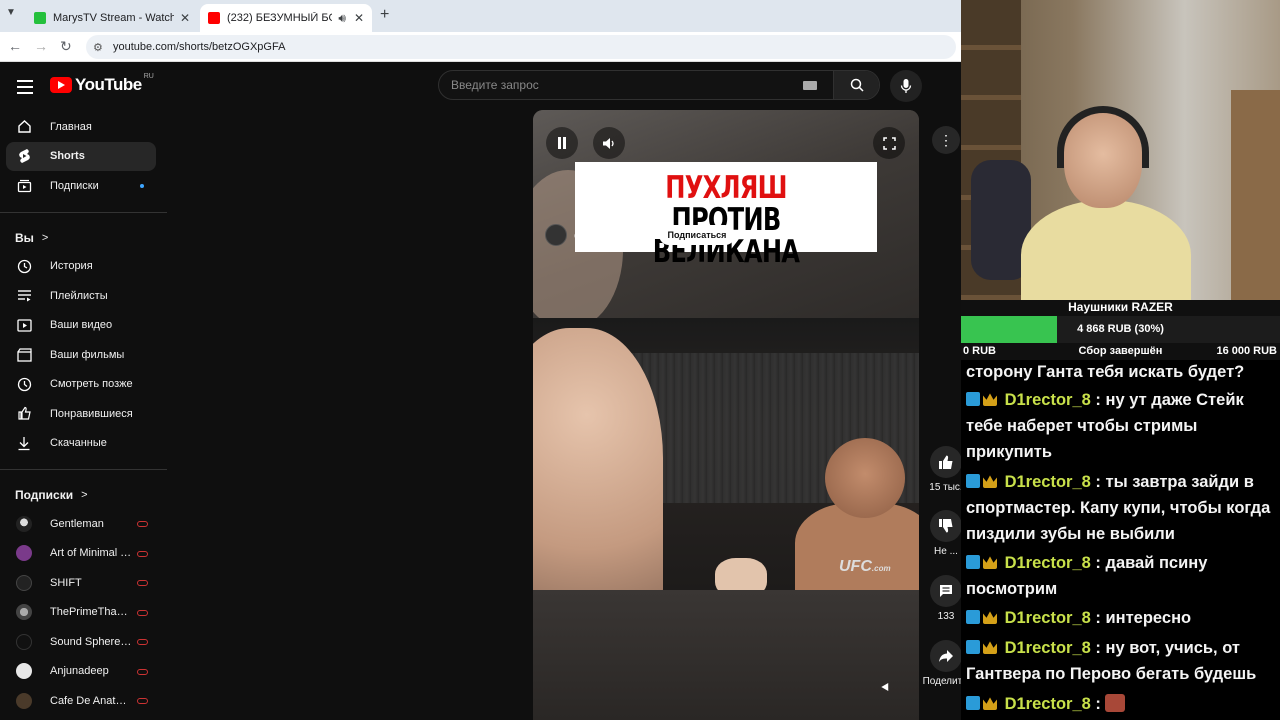  I want to click on search-icon, so click(857, 85).